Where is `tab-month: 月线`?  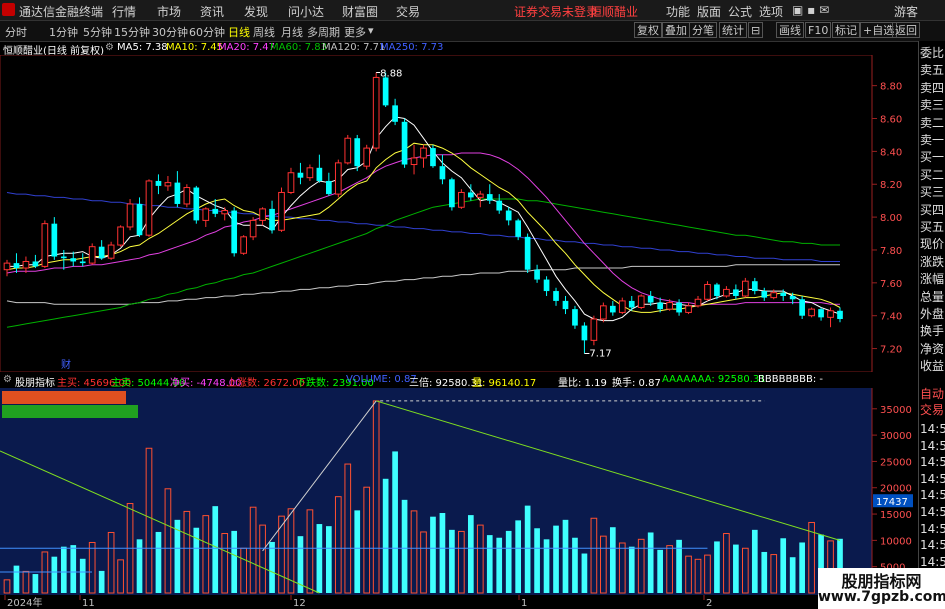 tab-month: 月线 is located at coordinates (292, 32).